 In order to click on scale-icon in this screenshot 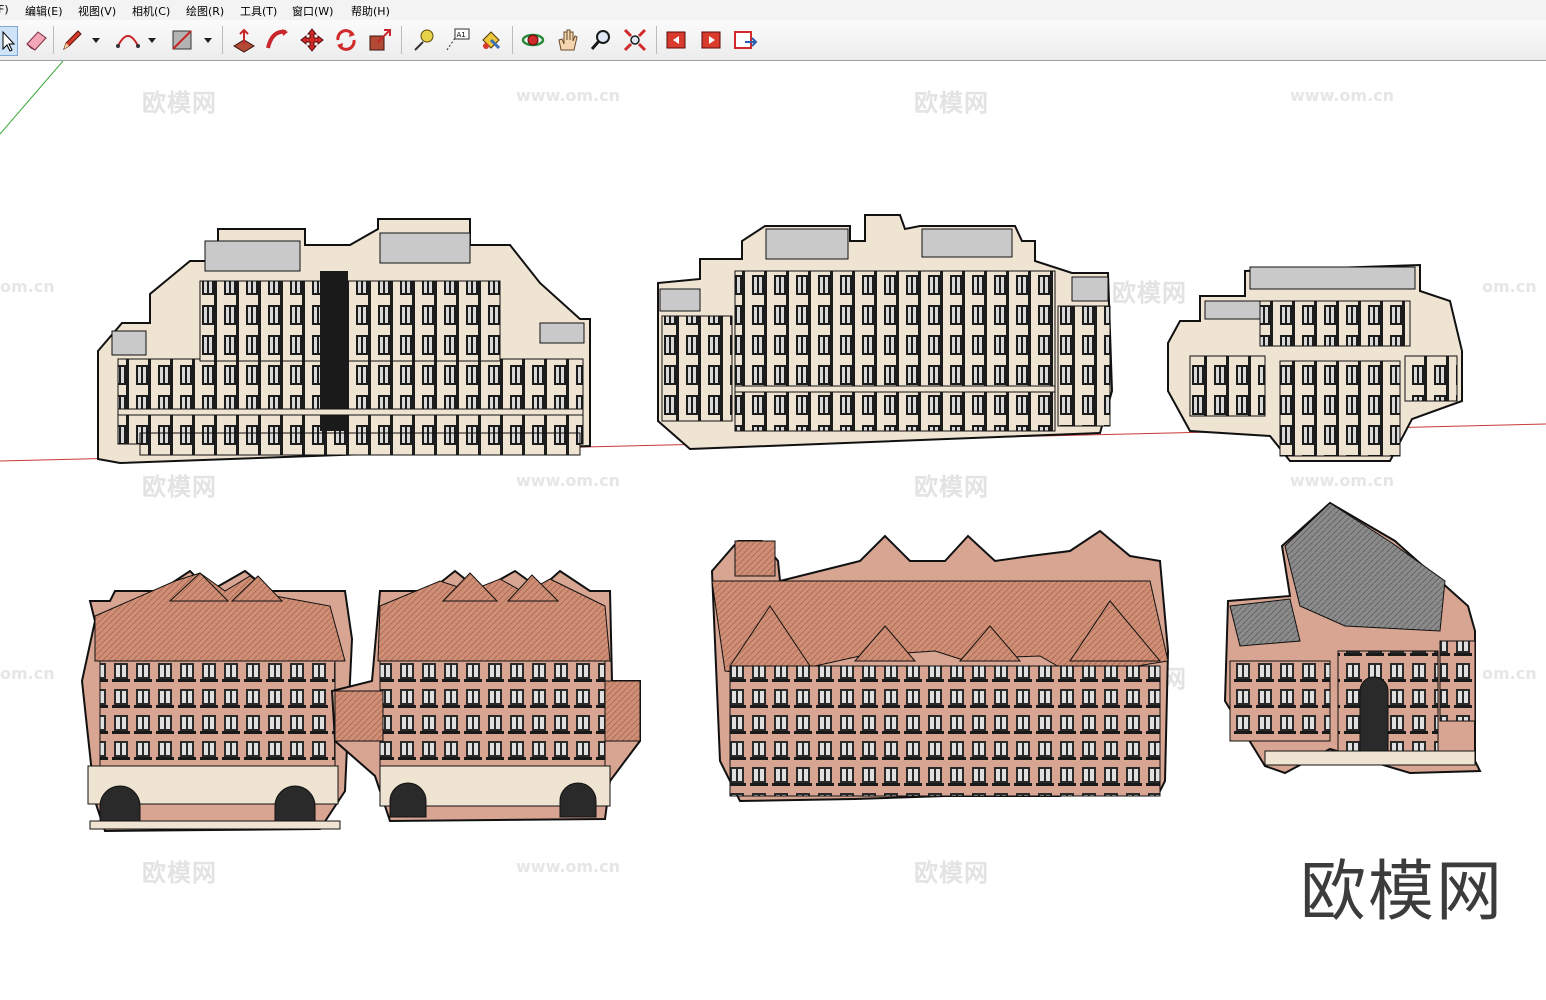, I will do `click(380, 40)`.